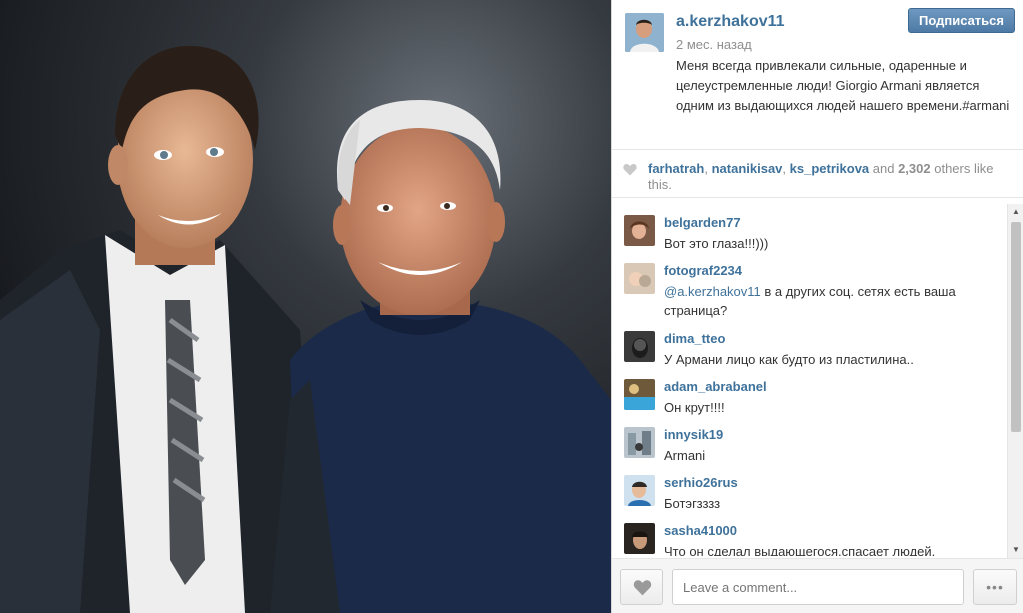 This screenshot has width=1023, height=613. Describe the element at coordinates (809, 228) in the screenshot. I see `comment-item: belgarden77 Вот это глаза!!!)))` at that location.